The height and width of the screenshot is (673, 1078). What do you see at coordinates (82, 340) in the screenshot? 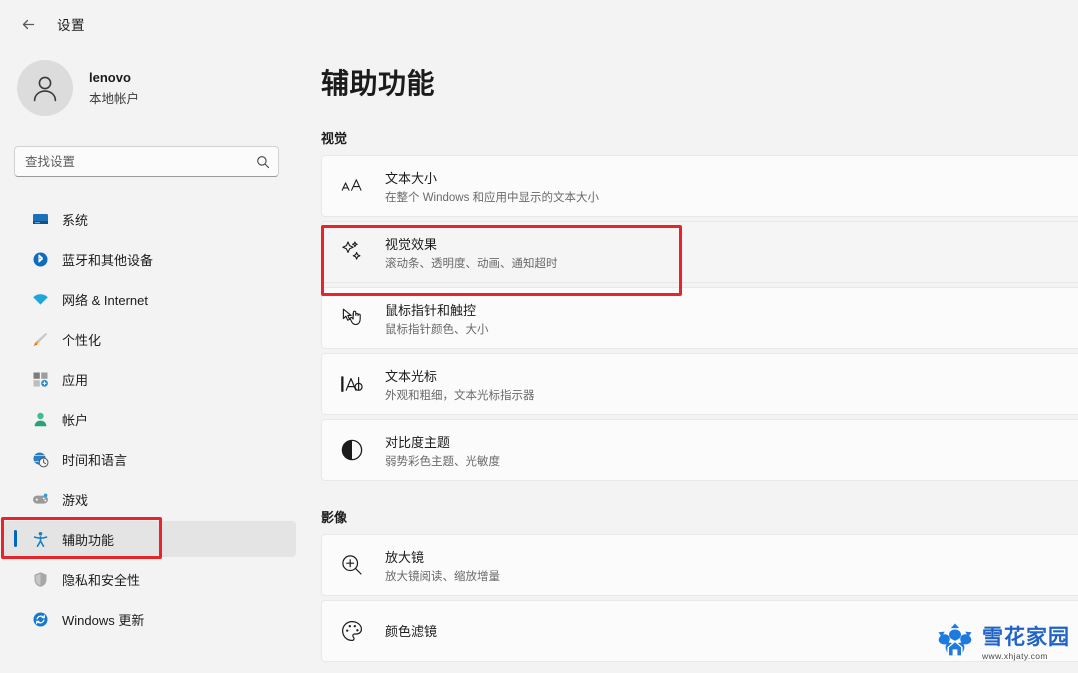
I see `sidebar-item-label: 个性化` at bounding box center [82, 340].